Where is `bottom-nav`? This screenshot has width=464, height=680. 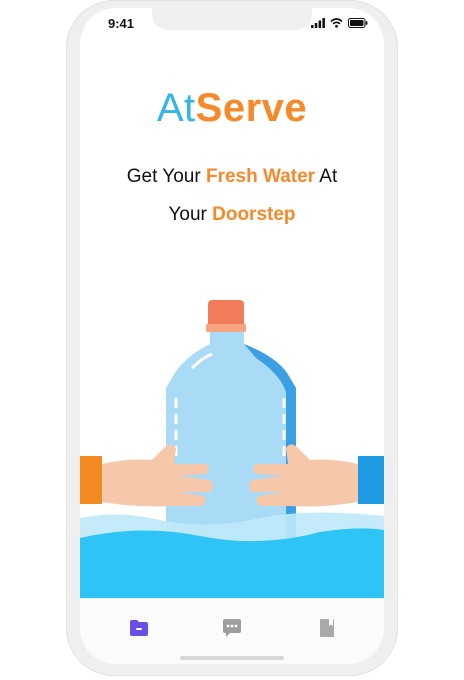
bottom-nav is located at coordinates (232, 631).